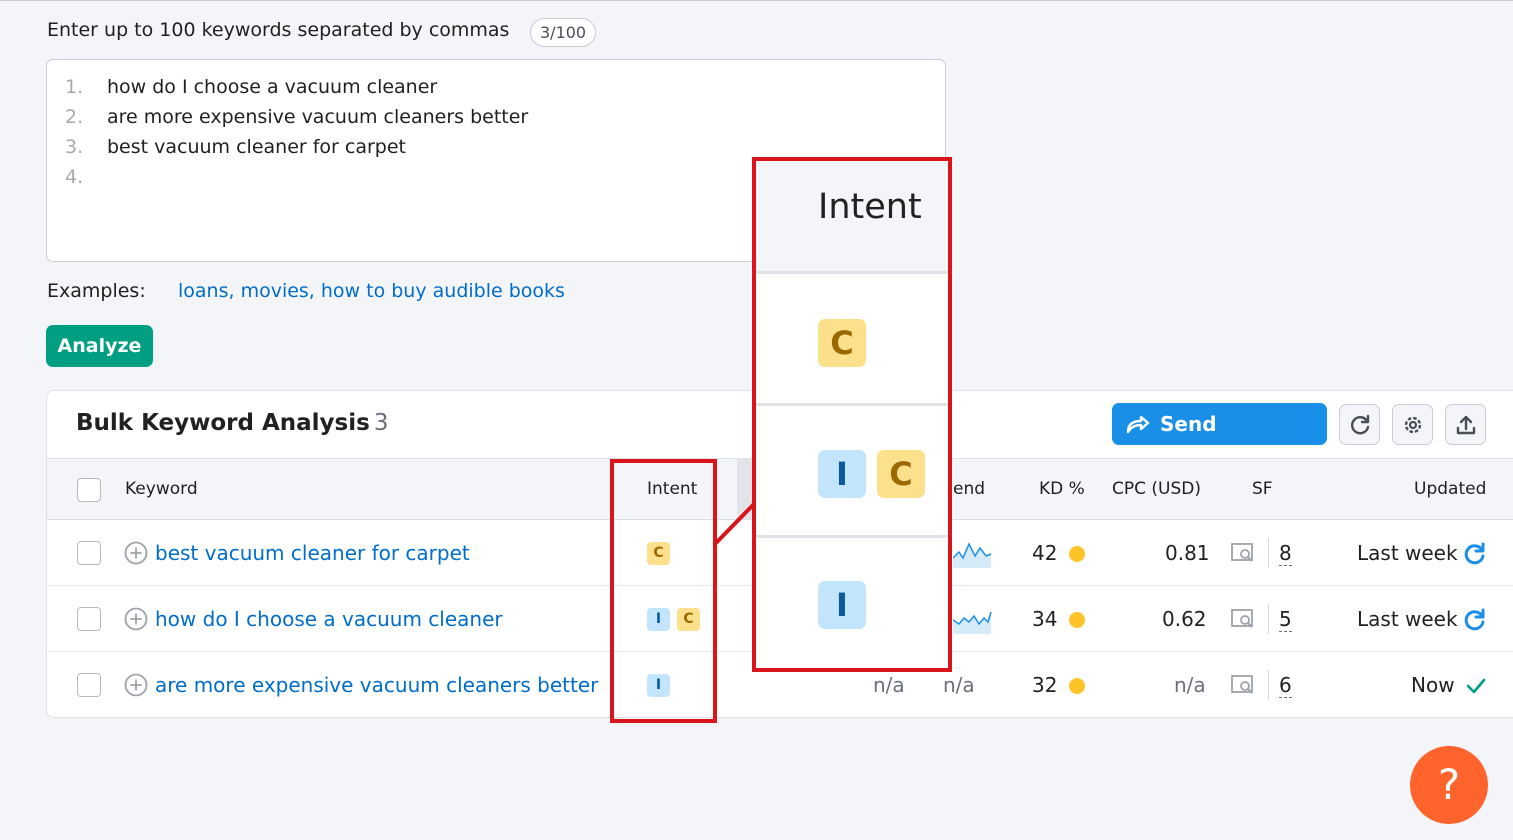 This screenshot has height=840, width=1513. Describe the element at coordinates (223, 423) in the screenshot. I see `panel-title-text: Bulk Keyword Analysis` at that location.